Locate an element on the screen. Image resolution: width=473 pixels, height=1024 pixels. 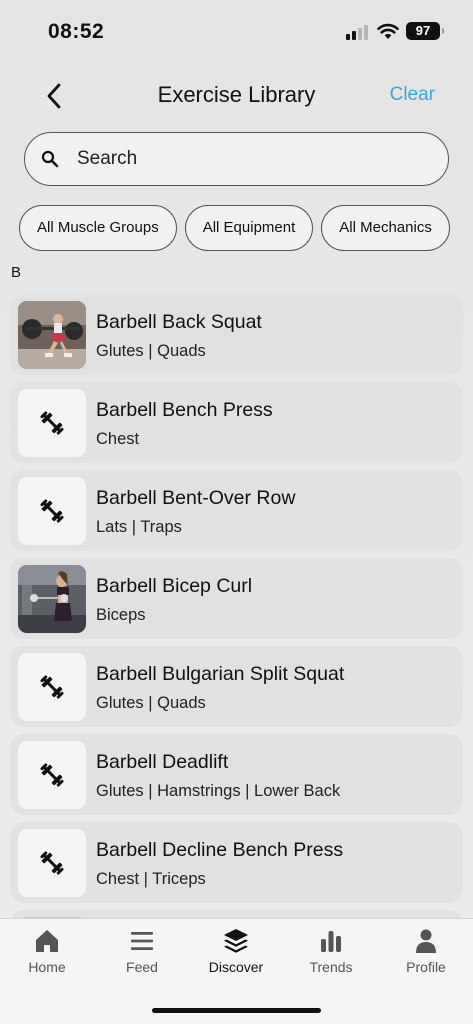
exercise-photo-squat is located at coordinates (52, 335).